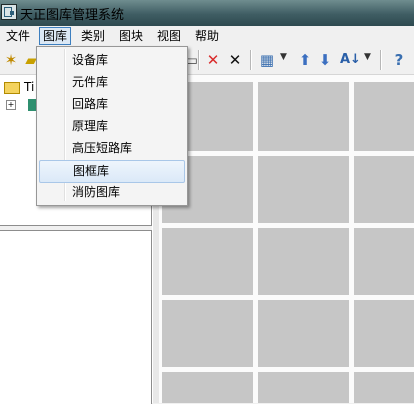  I want to click on menu-item-hv-short-circuit-library: 高压短路库, so click(111, 148).